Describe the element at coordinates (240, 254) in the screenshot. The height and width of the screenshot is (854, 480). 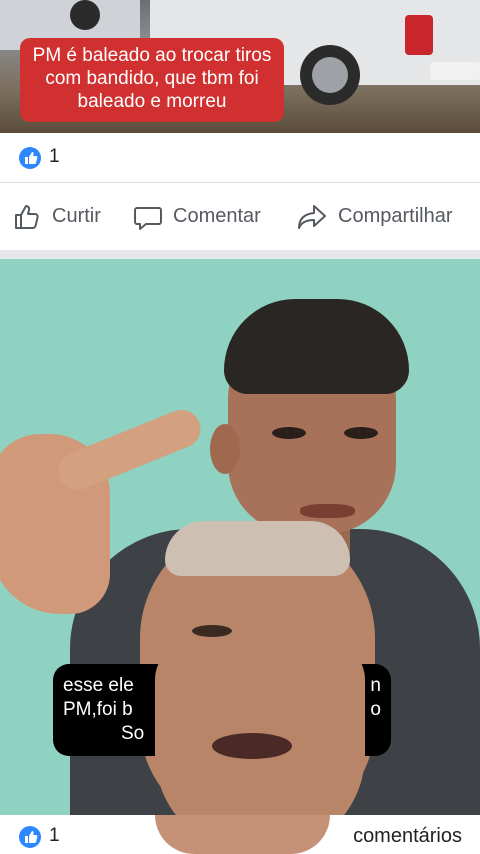
I see `post-separator` at that location.